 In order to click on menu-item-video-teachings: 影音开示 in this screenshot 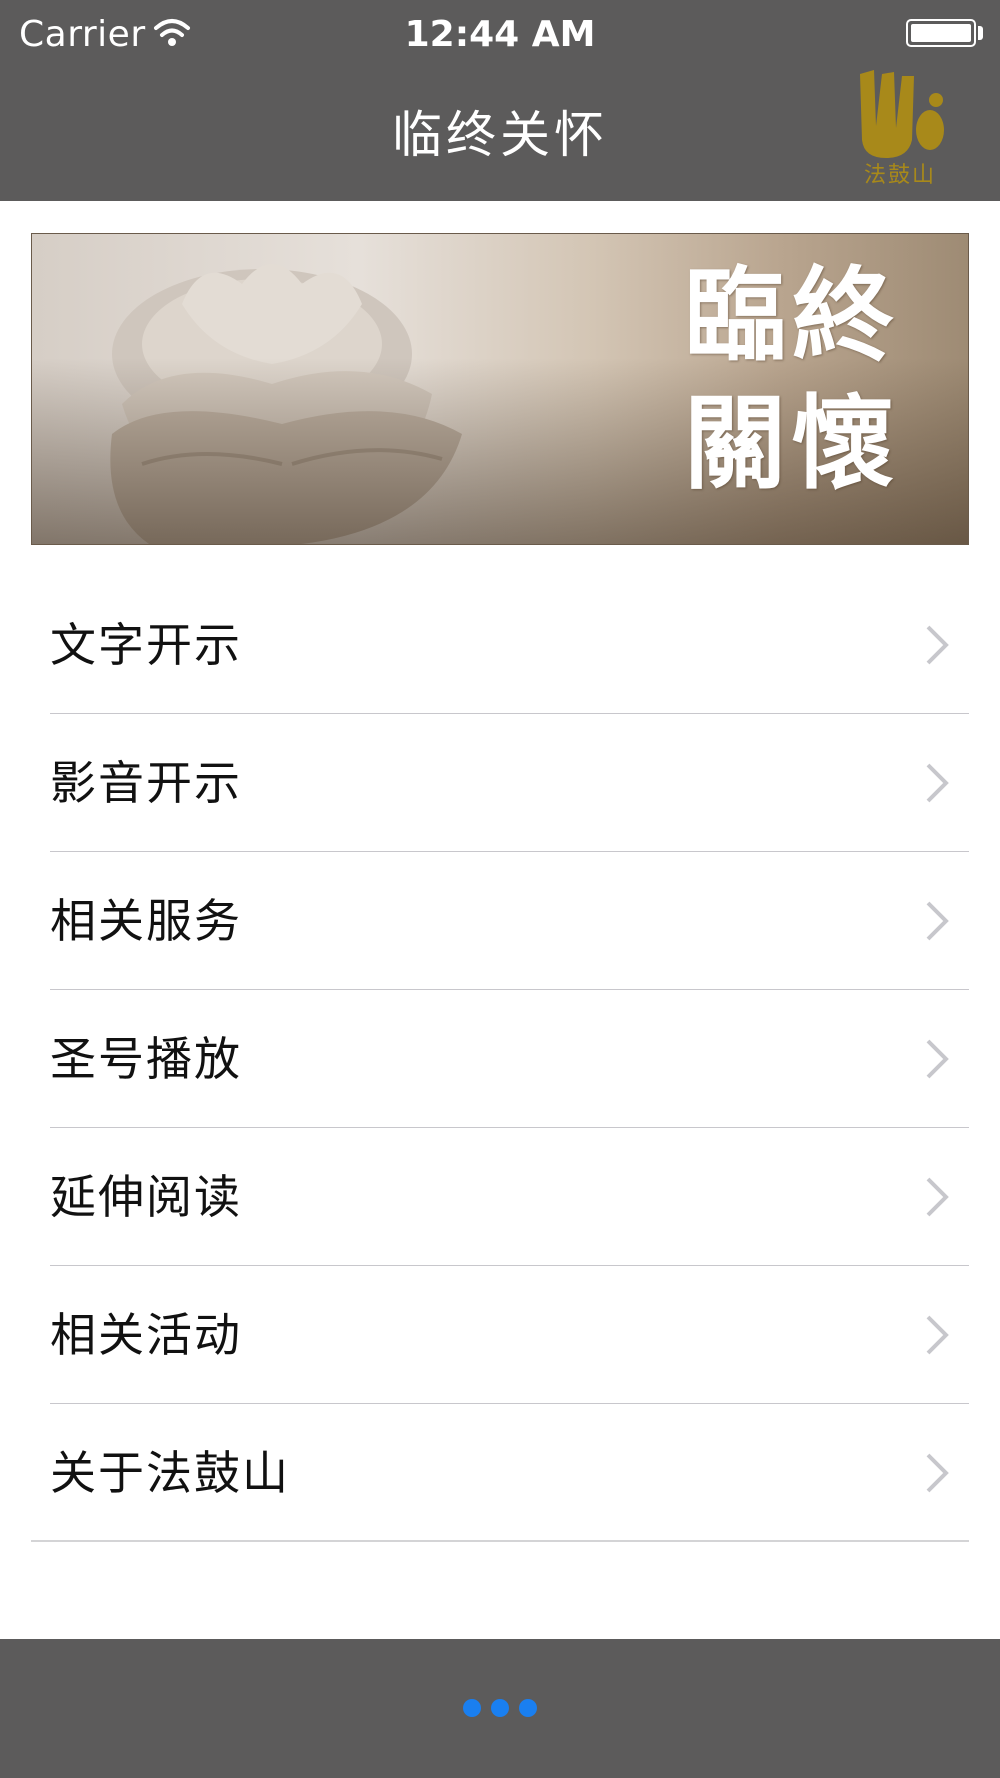, I will do `click(500, 783)`.